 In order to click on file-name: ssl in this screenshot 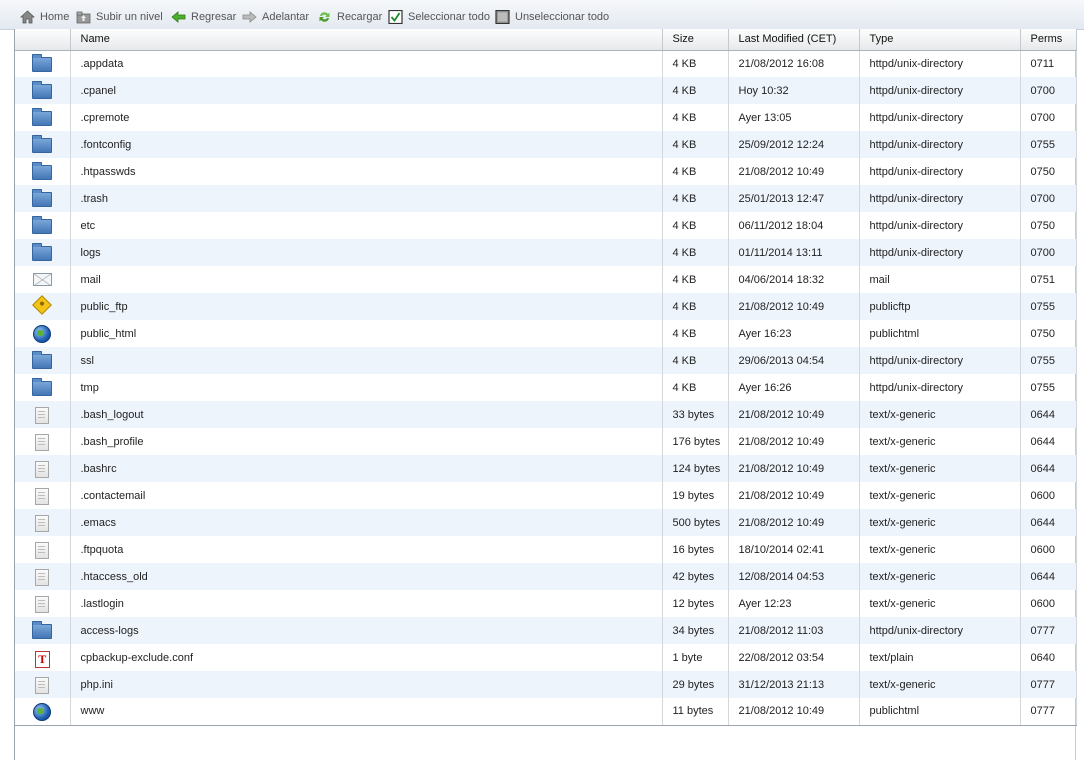, I will do `click(366, 360)`.